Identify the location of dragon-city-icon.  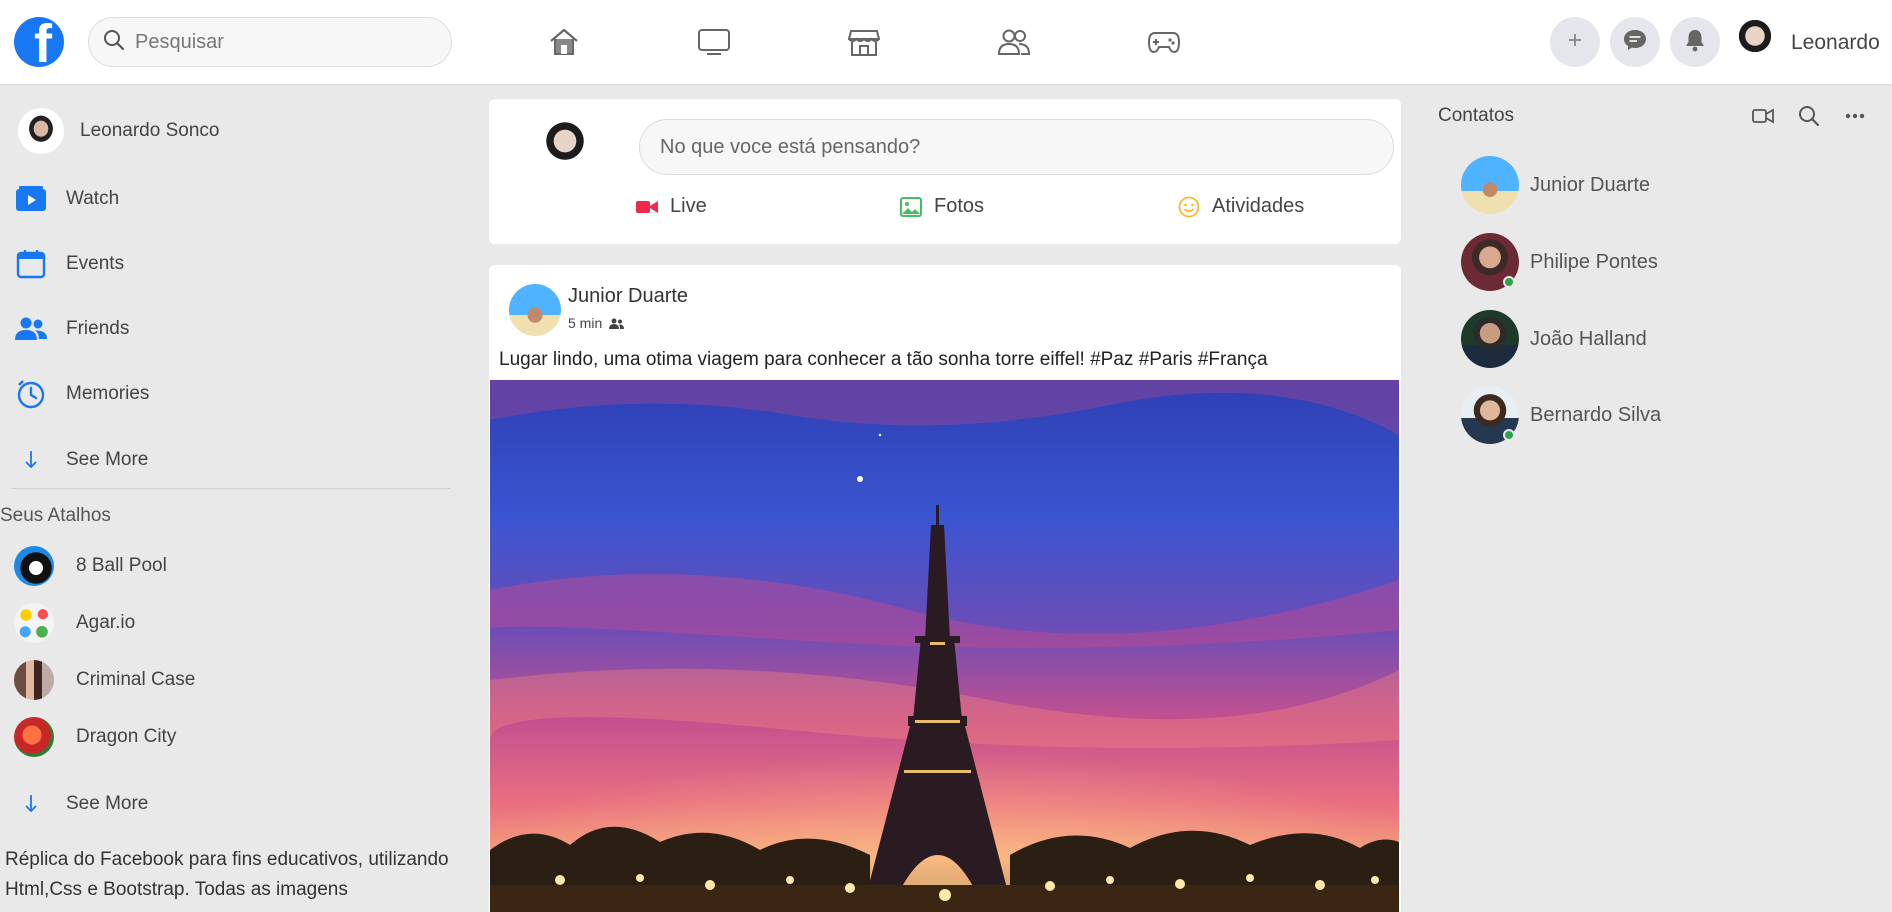
(34, 737).